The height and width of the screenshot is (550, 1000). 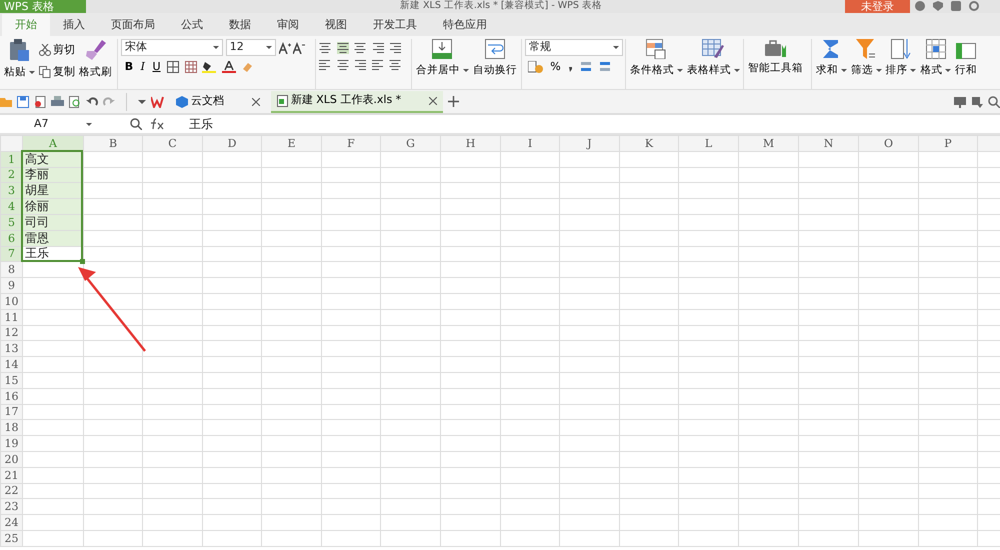 What do you see at coordinates (192, 25) in the screenshot?
I see `ribbon-tab: 公式` at bounding box center [192, 25].